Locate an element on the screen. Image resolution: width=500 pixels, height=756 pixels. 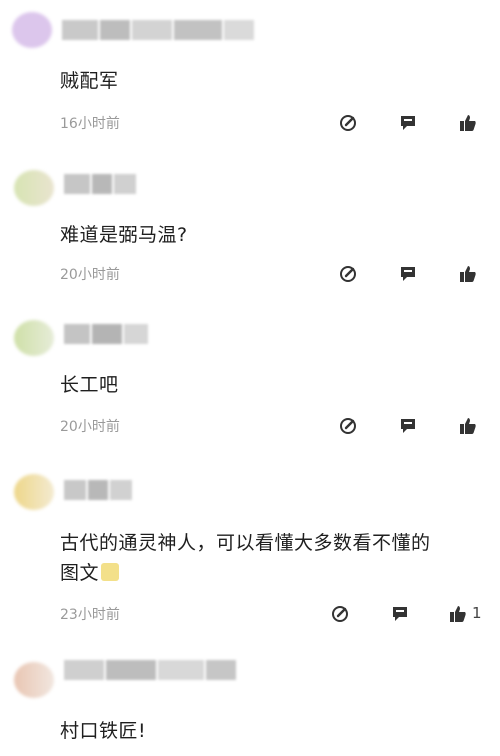
comment-time: 23小时前 is located at coordinates (90, 615).